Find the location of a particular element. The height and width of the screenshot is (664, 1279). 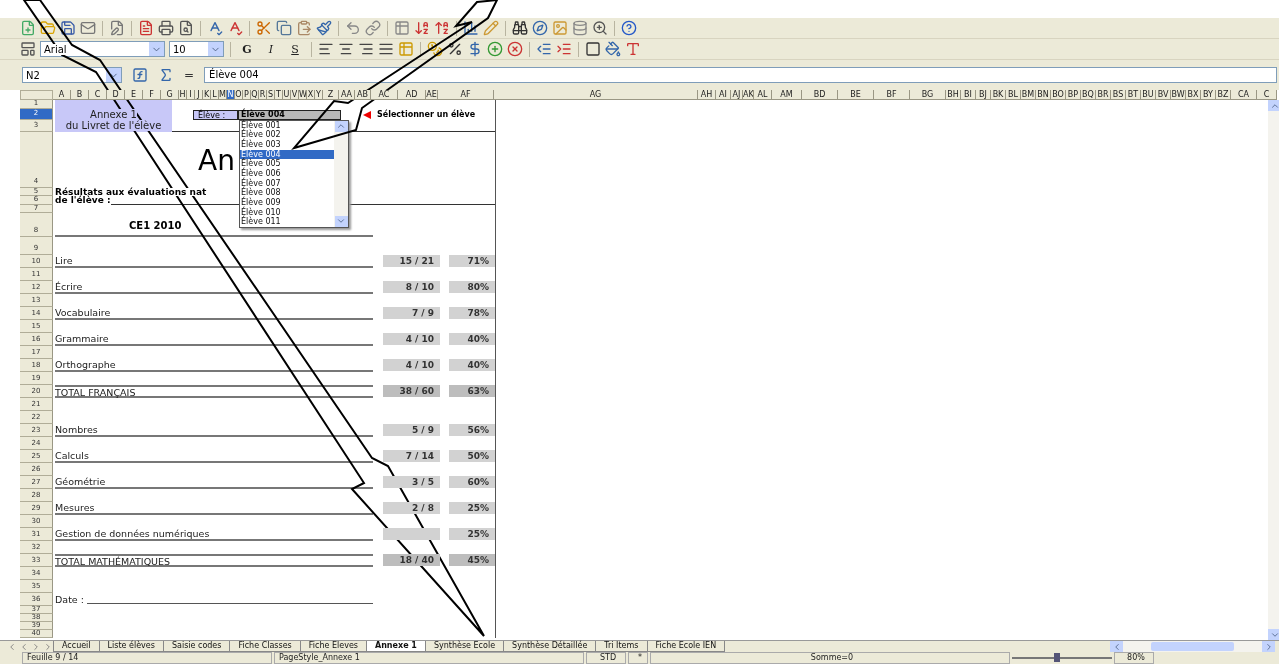

sheet-tab: Synthèse Ecole is located at coordinates (464, 646).